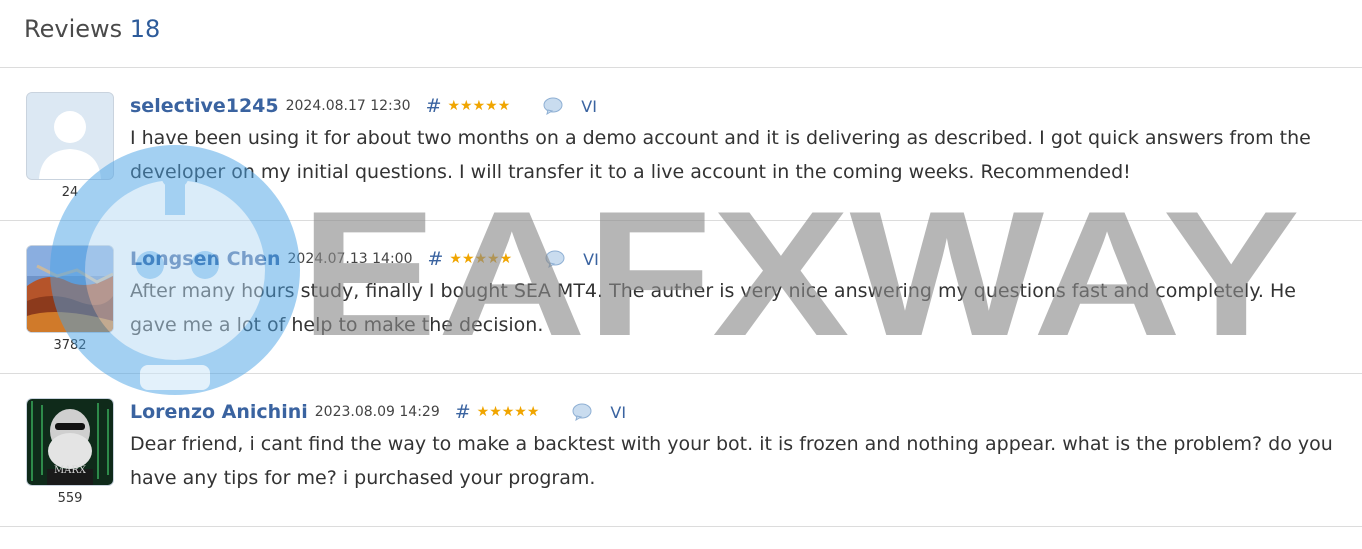 The height and width of the screenshot is (549, 1362). Describe the element at coordinates (377, 412) in the screenshot. I see `review-date: 2023.08.09 14:29` at that location.